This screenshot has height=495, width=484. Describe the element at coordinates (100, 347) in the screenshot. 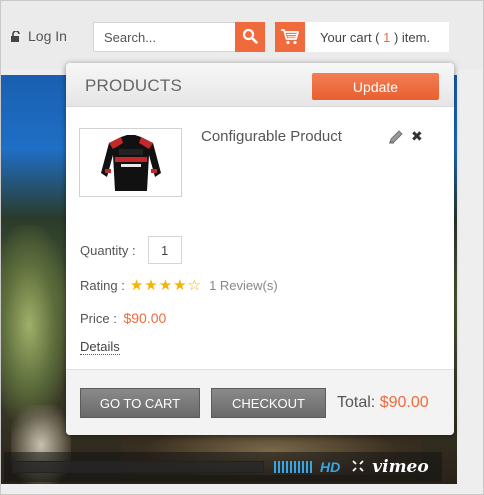

I see `details-link: Details` at that location.